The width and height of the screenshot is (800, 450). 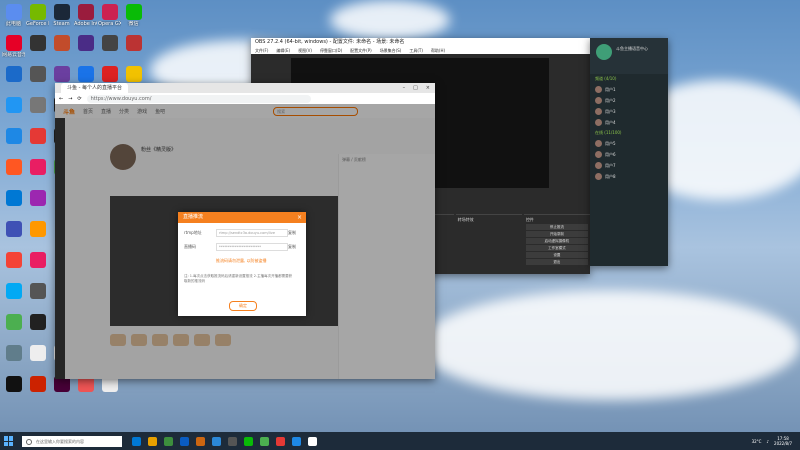 I want to click on desktop-icon-label: 网易云音乐, so click(x=13, y=55).